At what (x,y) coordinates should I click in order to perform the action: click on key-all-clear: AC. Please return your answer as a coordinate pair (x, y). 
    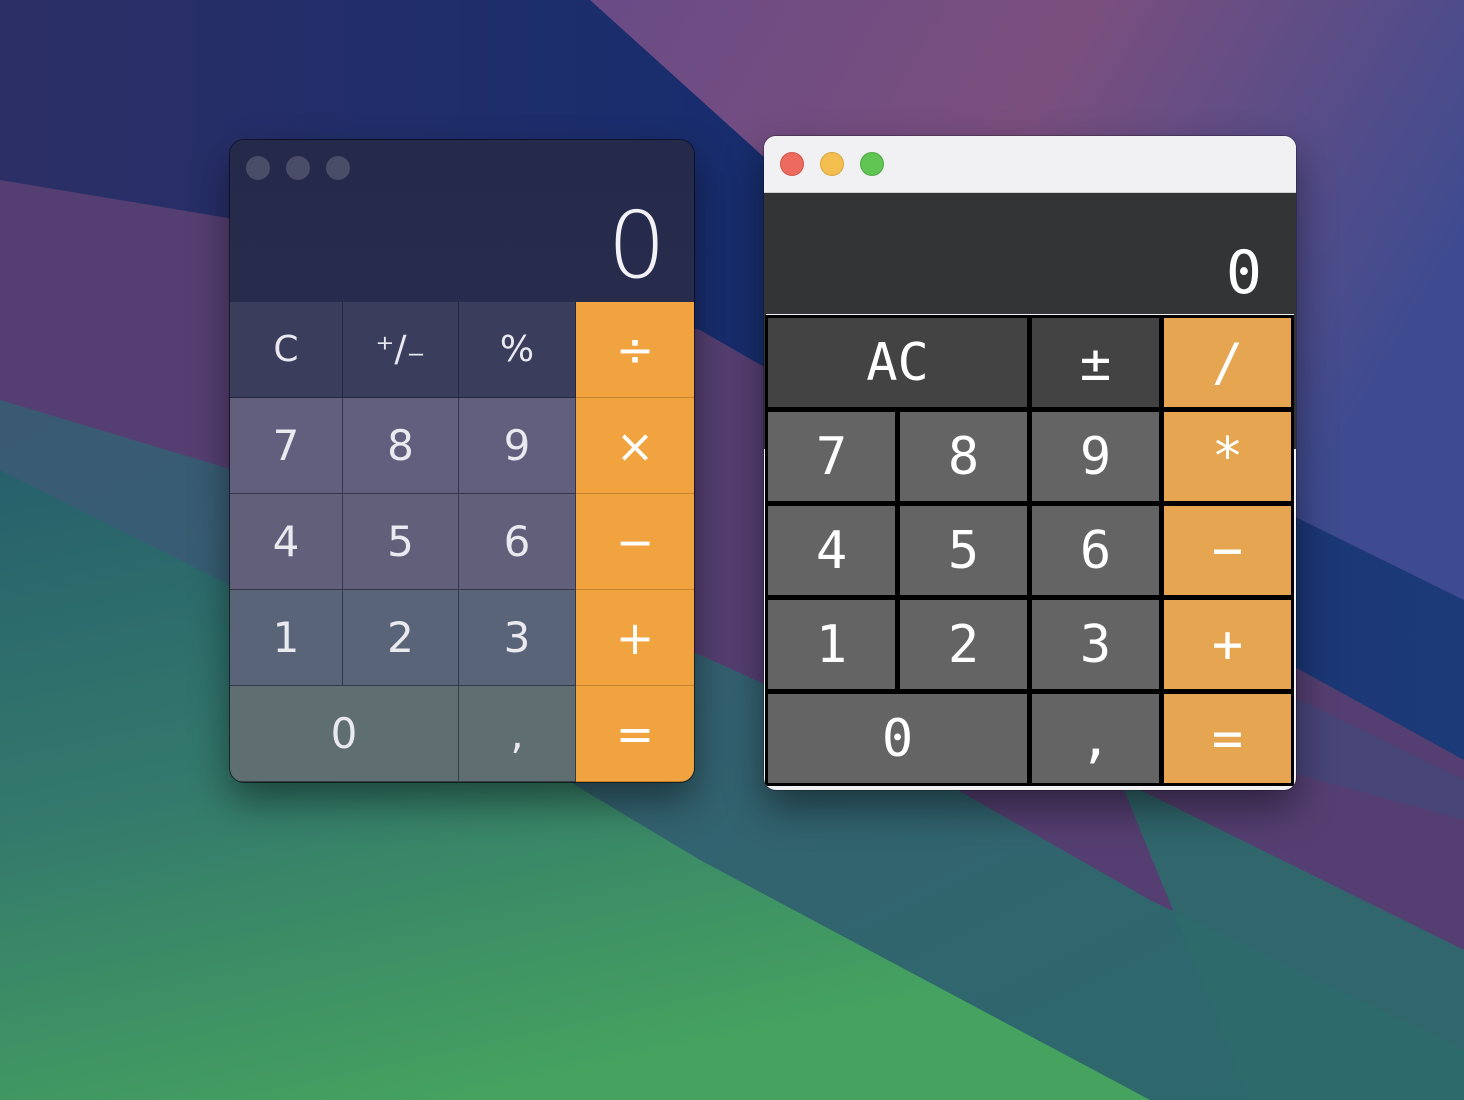
    Looking at the image, I should click on (897, 362).